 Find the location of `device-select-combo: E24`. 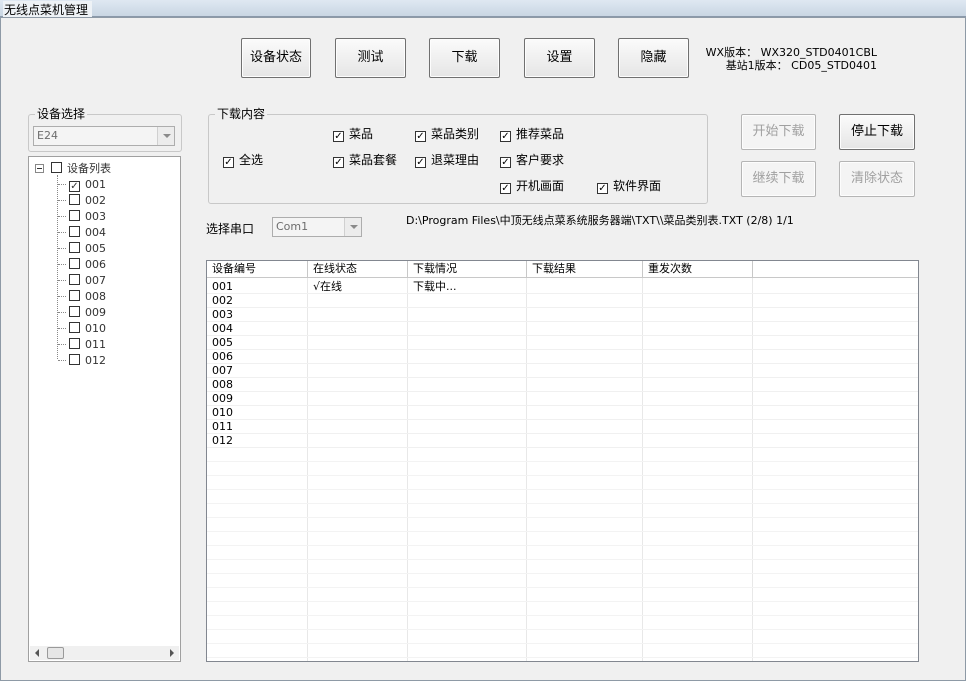

device-select-combo: E24 is located at coordinates (104, 136).